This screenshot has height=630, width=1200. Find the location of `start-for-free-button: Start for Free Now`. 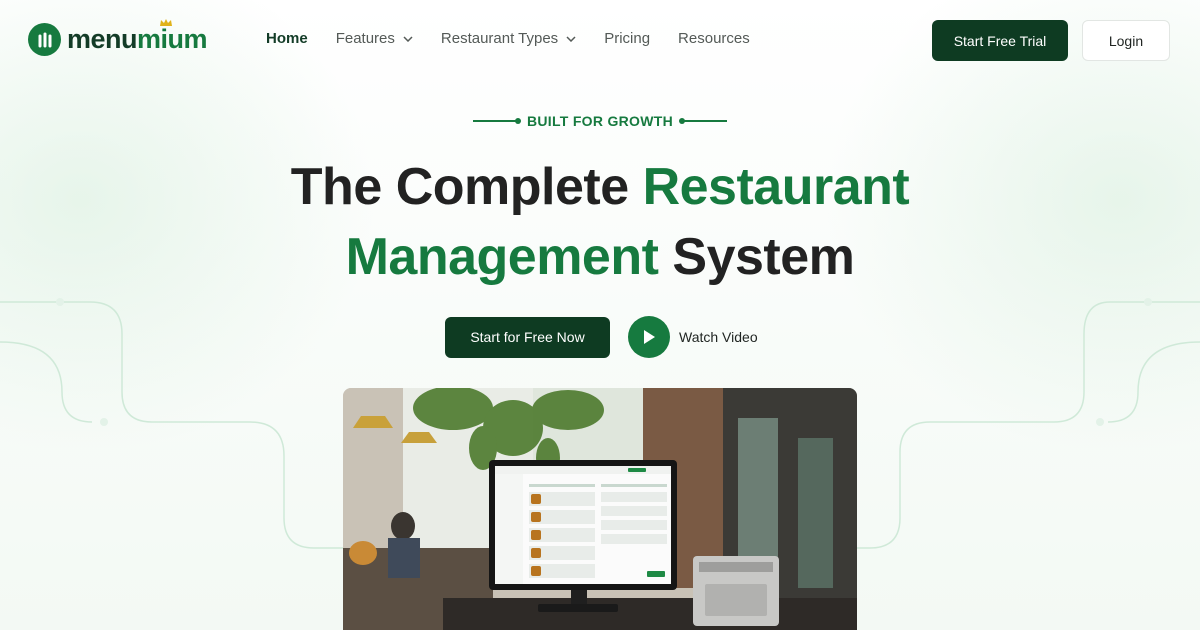

start-for-free-button: Start for Free Now is located at coordinates (527, 337).